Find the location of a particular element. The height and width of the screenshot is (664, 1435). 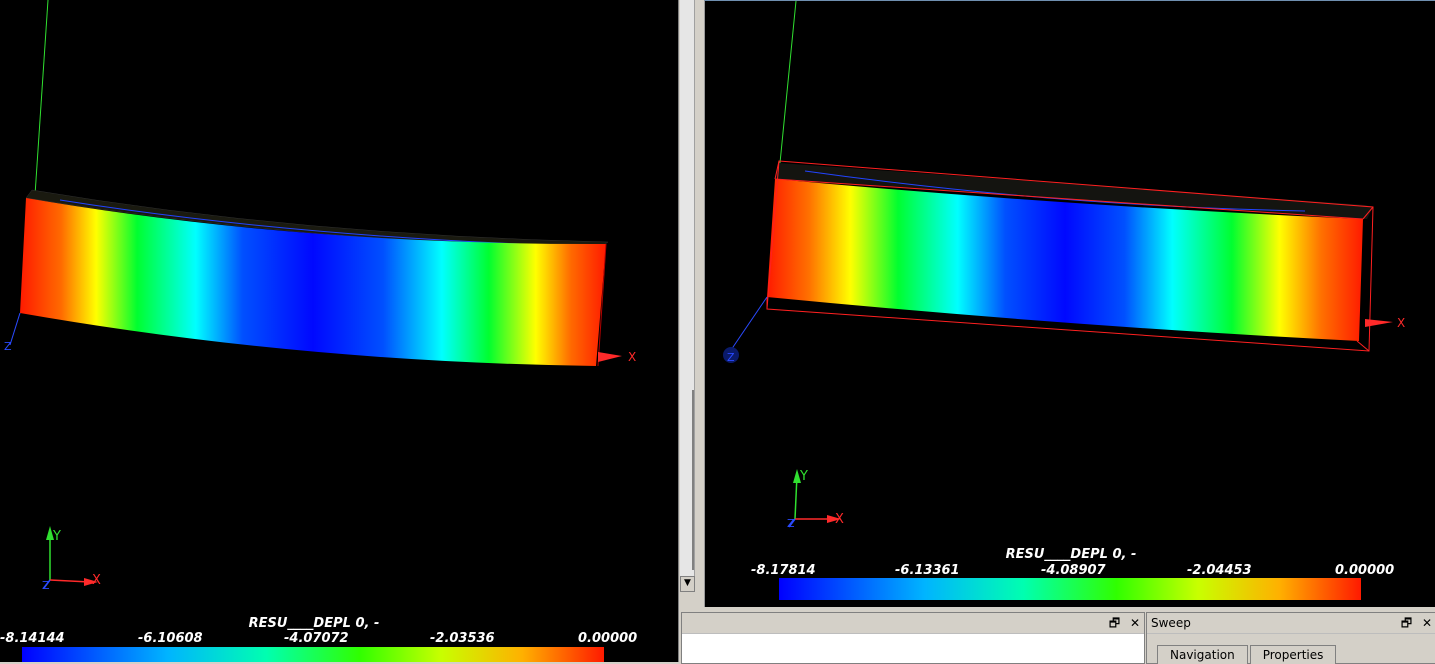

legend-tick-1: -6.10608 is located at coordinates (170, 638).